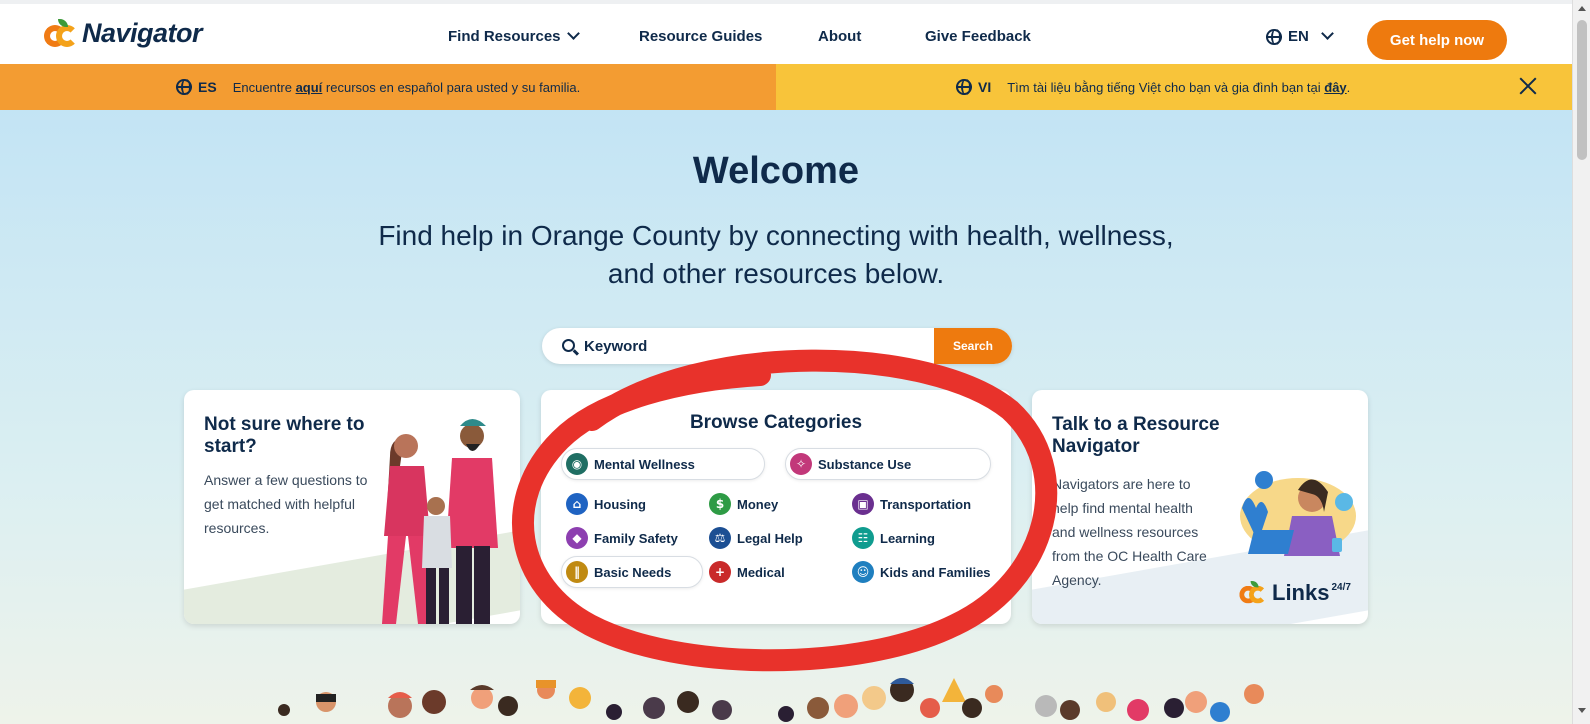 This screenshot has height=724, width=1590. I want to click on scroll-down-arrow-icon, so click(1582, 710).